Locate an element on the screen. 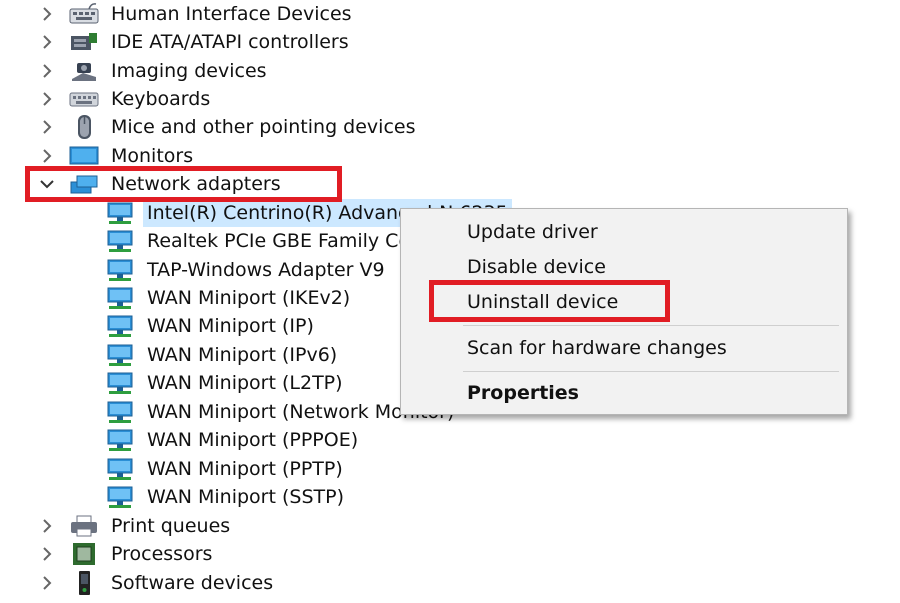  mouse-icon is located at coordinates (84, 127).